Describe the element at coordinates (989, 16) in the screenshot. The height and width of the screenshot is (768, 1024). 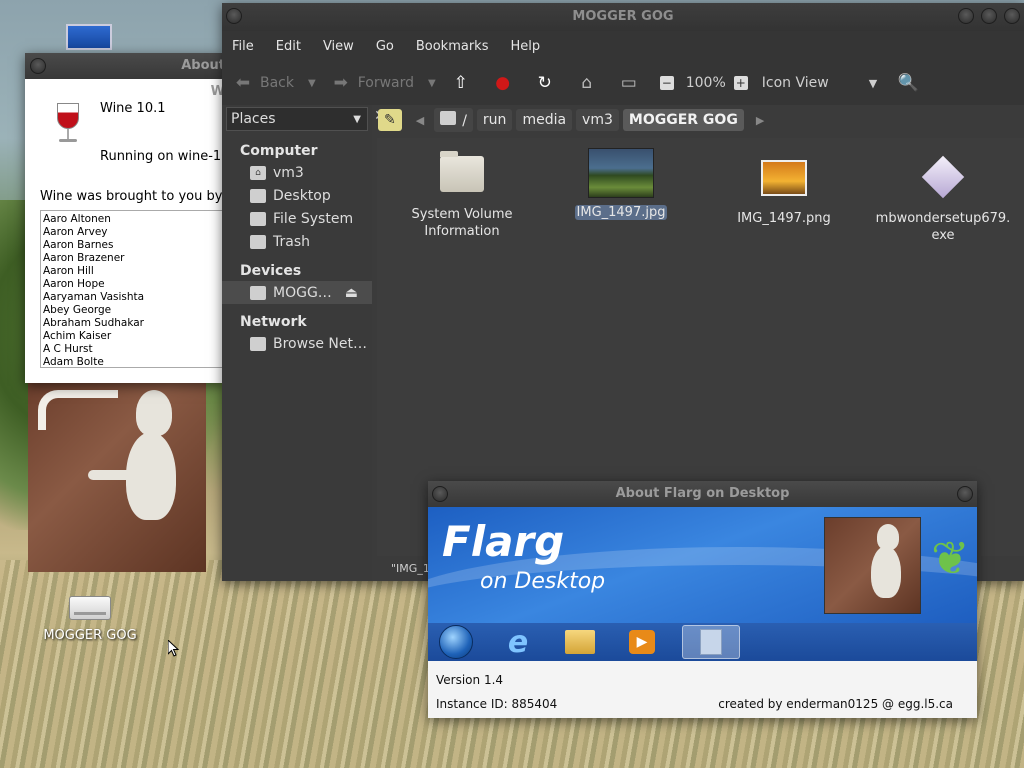
I see `maximize-button` at that location.